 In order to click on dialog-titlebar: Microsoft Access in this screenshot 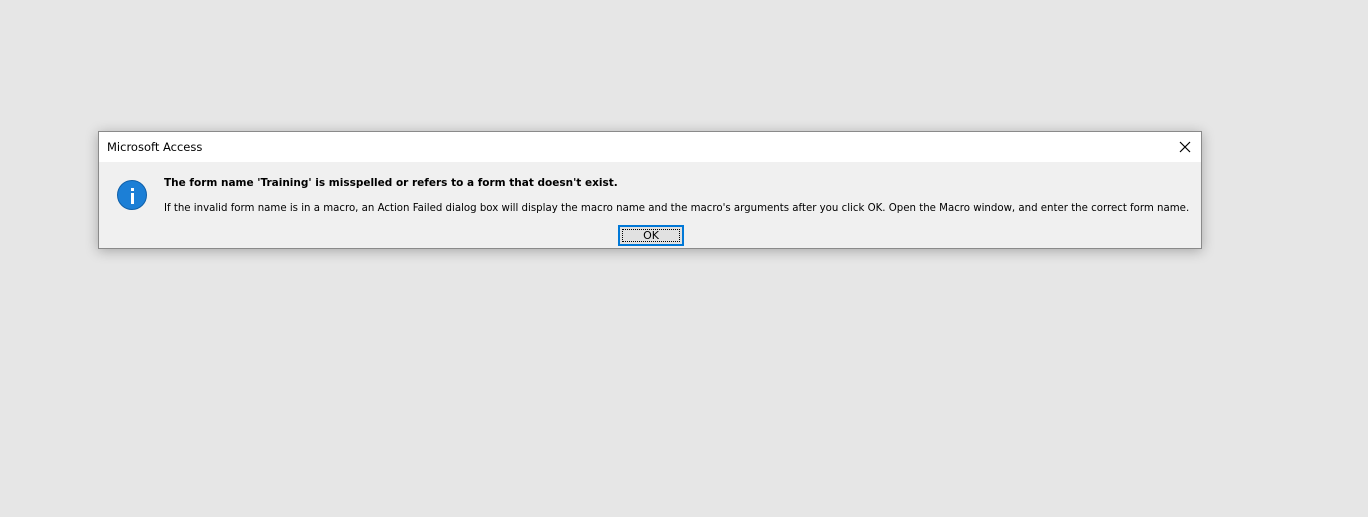, I will do `click(650, 147)`.